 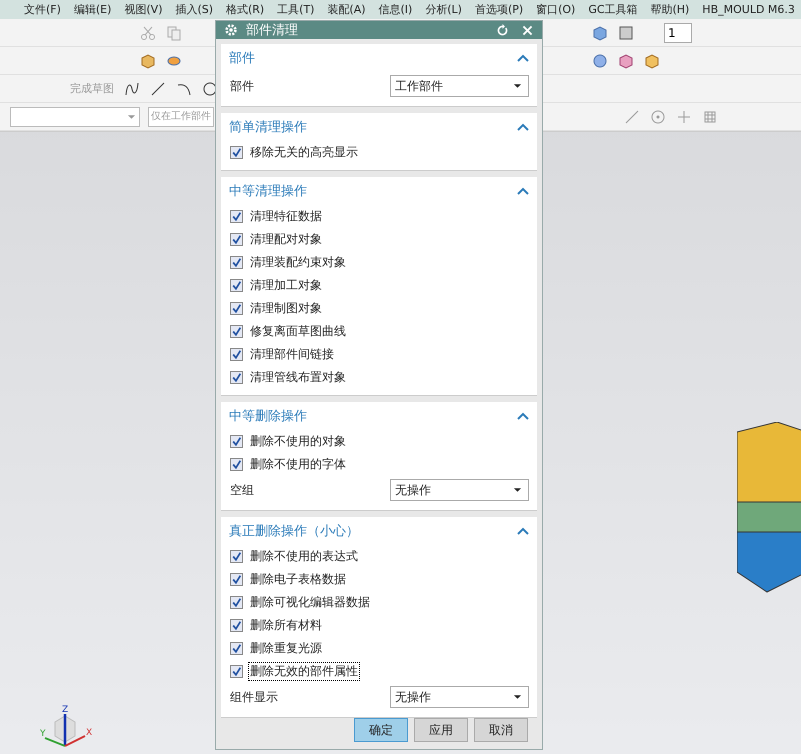 I want to click on dialog-button: 确定, so click(x=381, y=730).